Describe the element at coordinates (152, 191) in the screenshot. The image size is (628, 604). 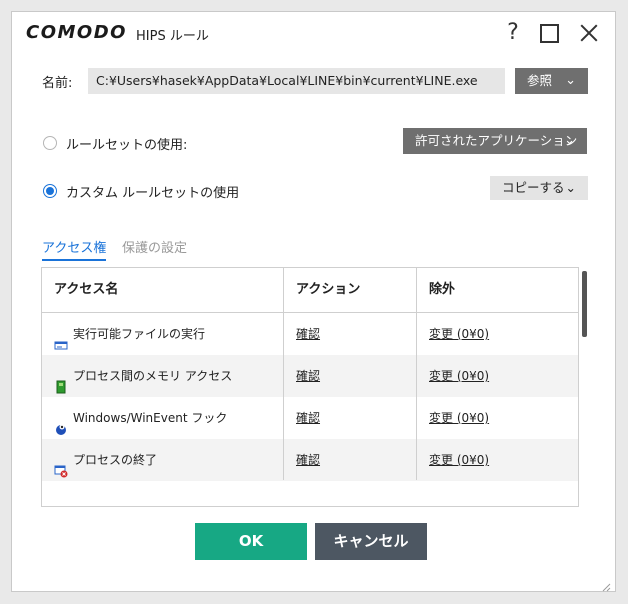
I see `custom-ruleset-label: カスタム ルールセットの使用` at that location.